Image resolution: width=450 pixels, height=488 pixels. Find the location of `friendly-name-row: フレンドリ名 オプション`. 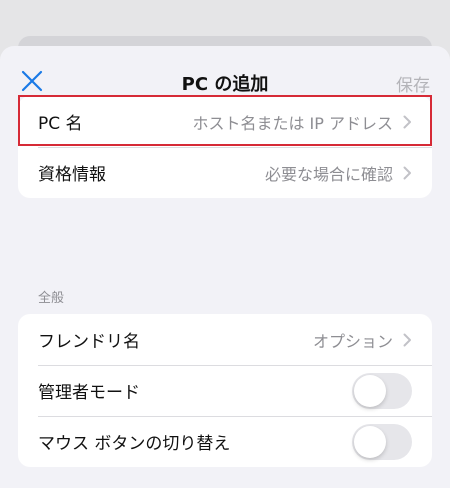

friendly-name-row: フレンドリ名 オプション is located at coordinates (225, 339).